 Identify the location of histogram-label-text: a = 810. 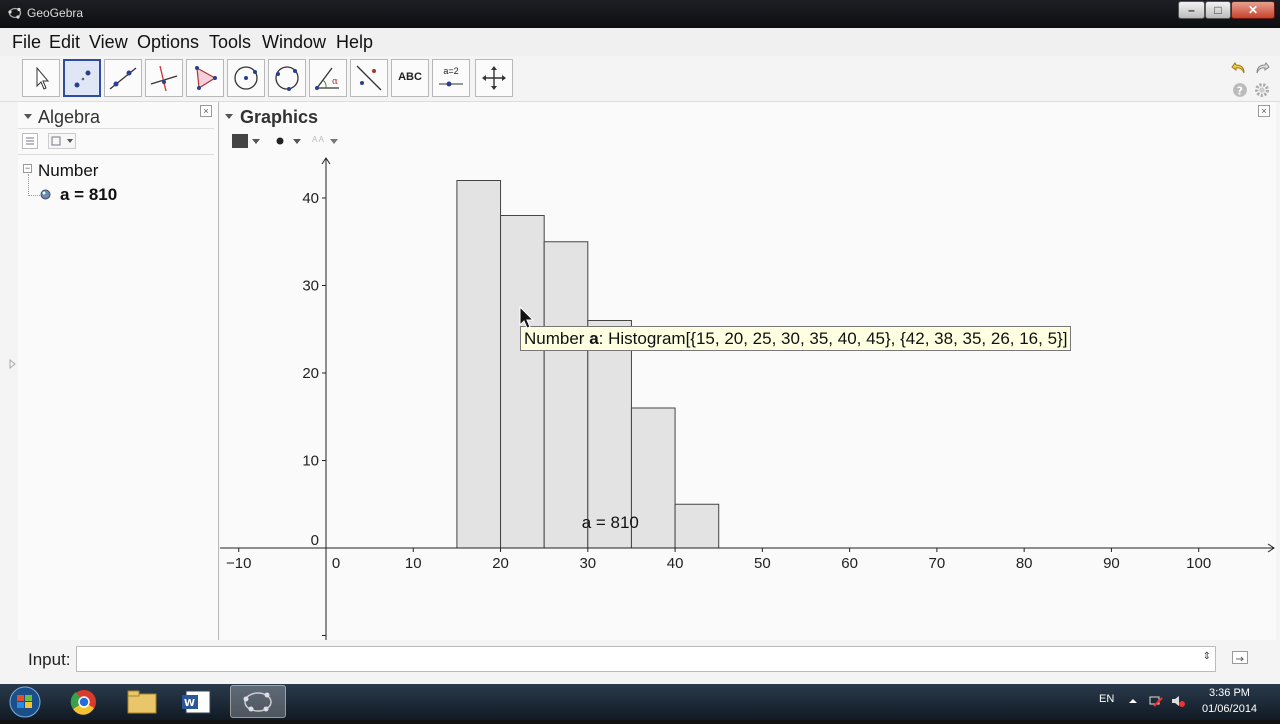
(610, 522).